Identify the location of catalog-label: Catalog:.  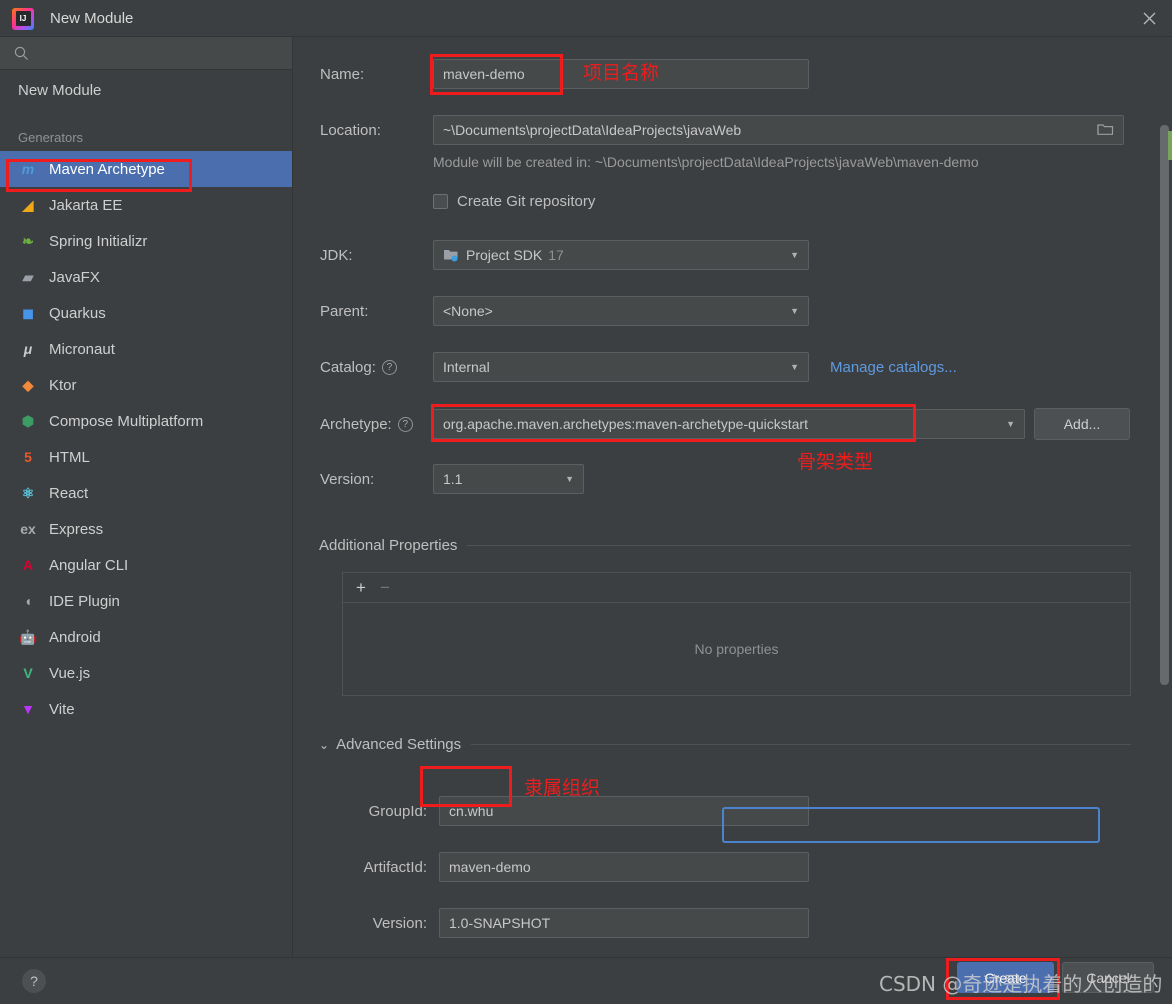
(348, 367).